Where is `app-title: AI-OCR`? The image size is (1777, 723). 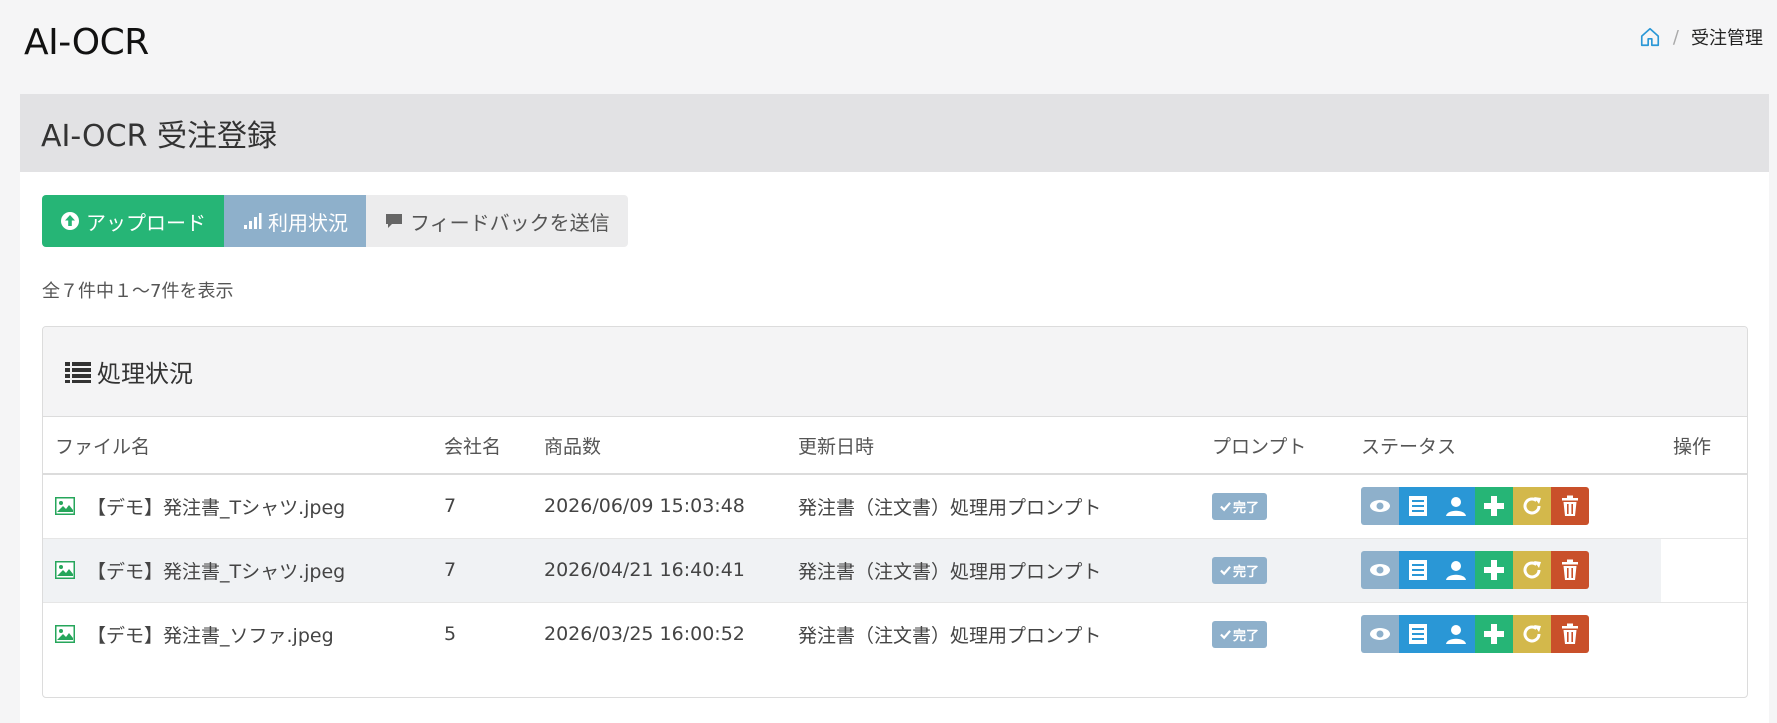 app-title: AI-OCR is located at coordinates (86, 42).